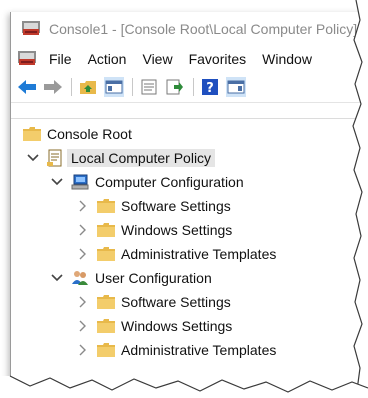 The image size is (368, 398). I want to click on menu-bar: File Action View Favorites Window, so click(189, 59).